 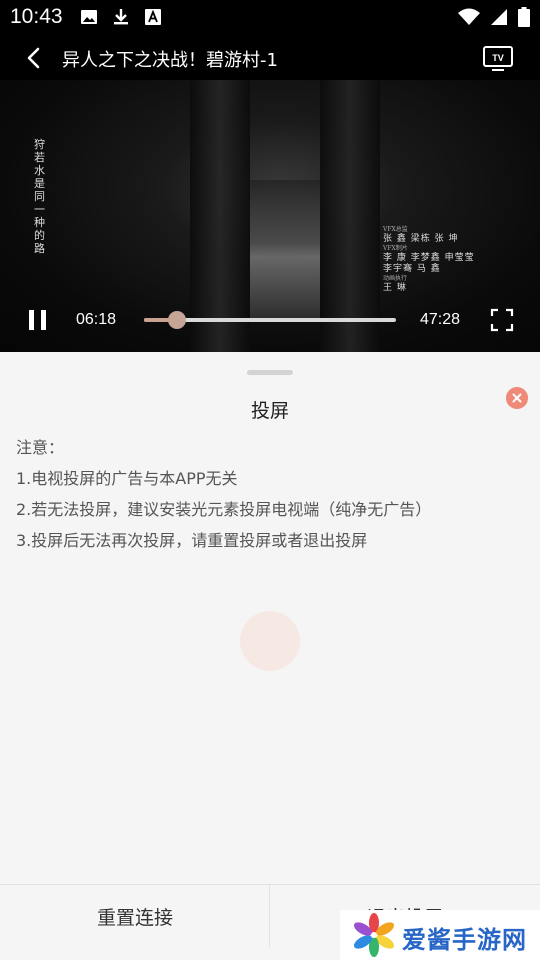 What do you see at coordinates (464, 940) in the screenshot?
I see `watermark-text: 爱酱手游网` at bounding box center [464, 940].